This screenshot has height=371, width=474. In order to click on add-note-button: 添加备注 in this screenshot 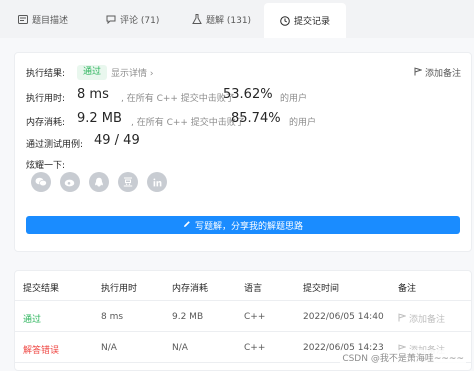, I will do `click(437, 72)`.